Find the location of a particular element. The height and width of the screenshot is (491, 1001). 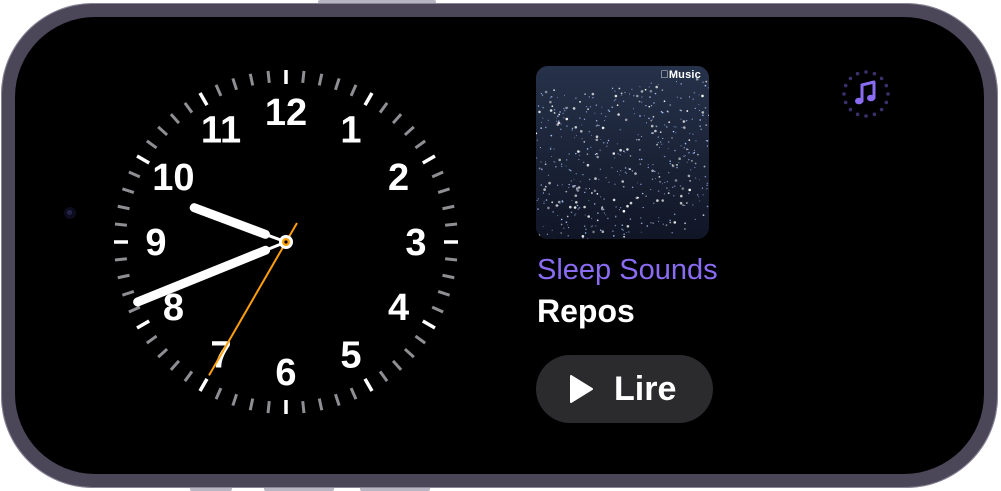

numeral-5: 5 is located at coordinates (350, 356).